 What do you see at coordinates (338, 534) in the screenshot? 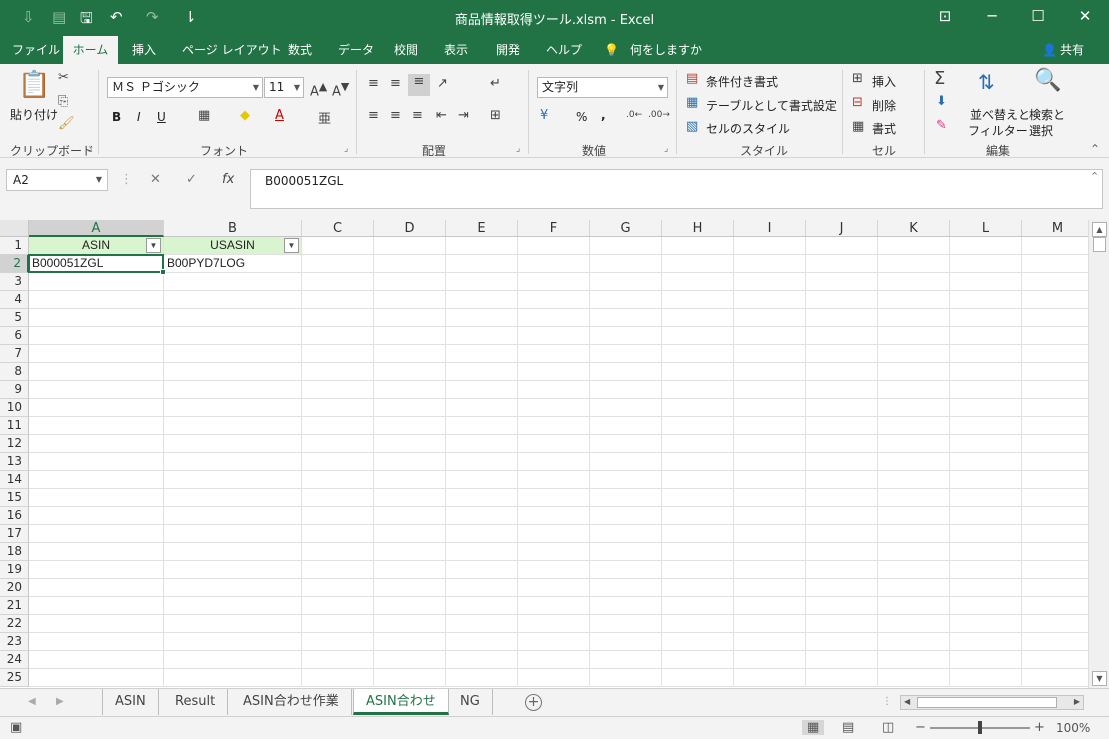
I see `cell-c17` at bounding box center [338, 534].